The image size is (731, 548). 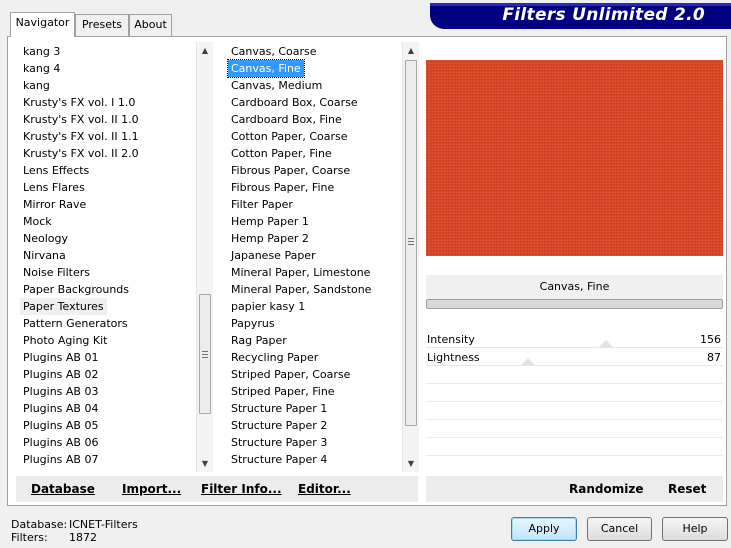 What do you see at coordinates (274, 51) in the screenshot?
I see `filter-list-item: Canvas, Coarse` at bounding box center [274, 51].